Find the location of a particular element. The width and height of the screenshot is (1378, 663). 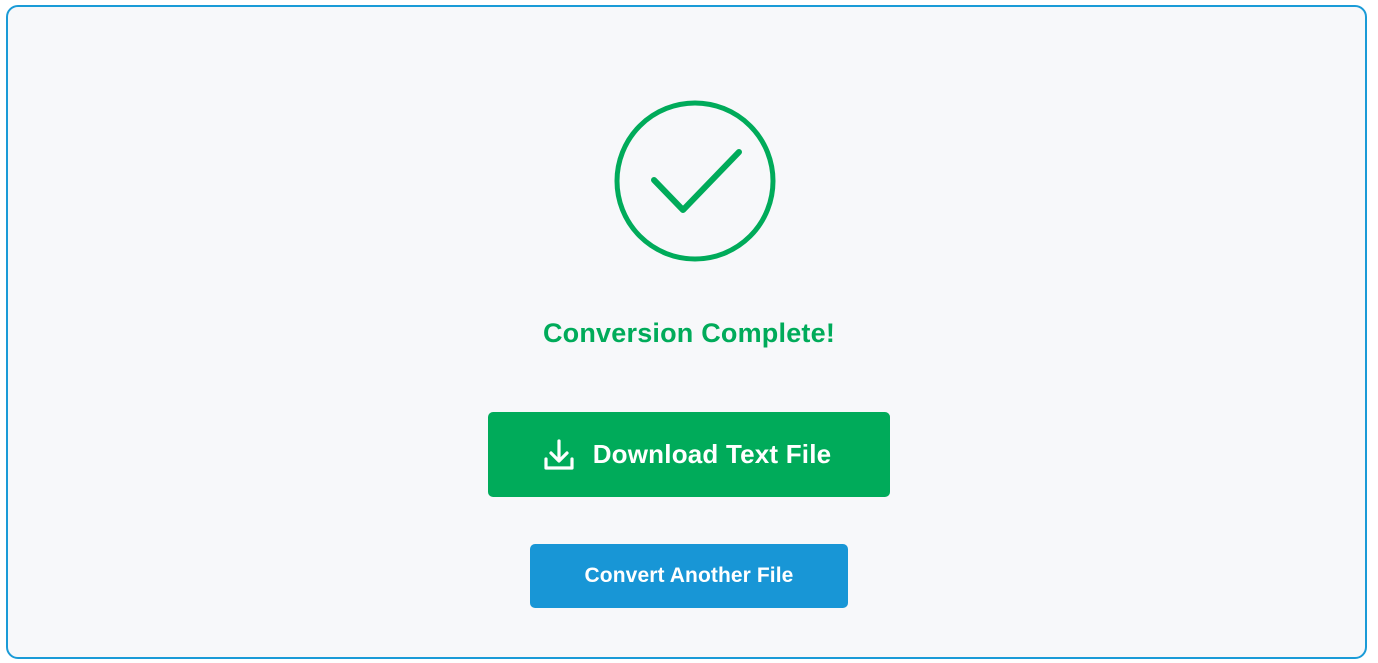

download-text-file-button: Download Text File is located at coordinates (689, 454).